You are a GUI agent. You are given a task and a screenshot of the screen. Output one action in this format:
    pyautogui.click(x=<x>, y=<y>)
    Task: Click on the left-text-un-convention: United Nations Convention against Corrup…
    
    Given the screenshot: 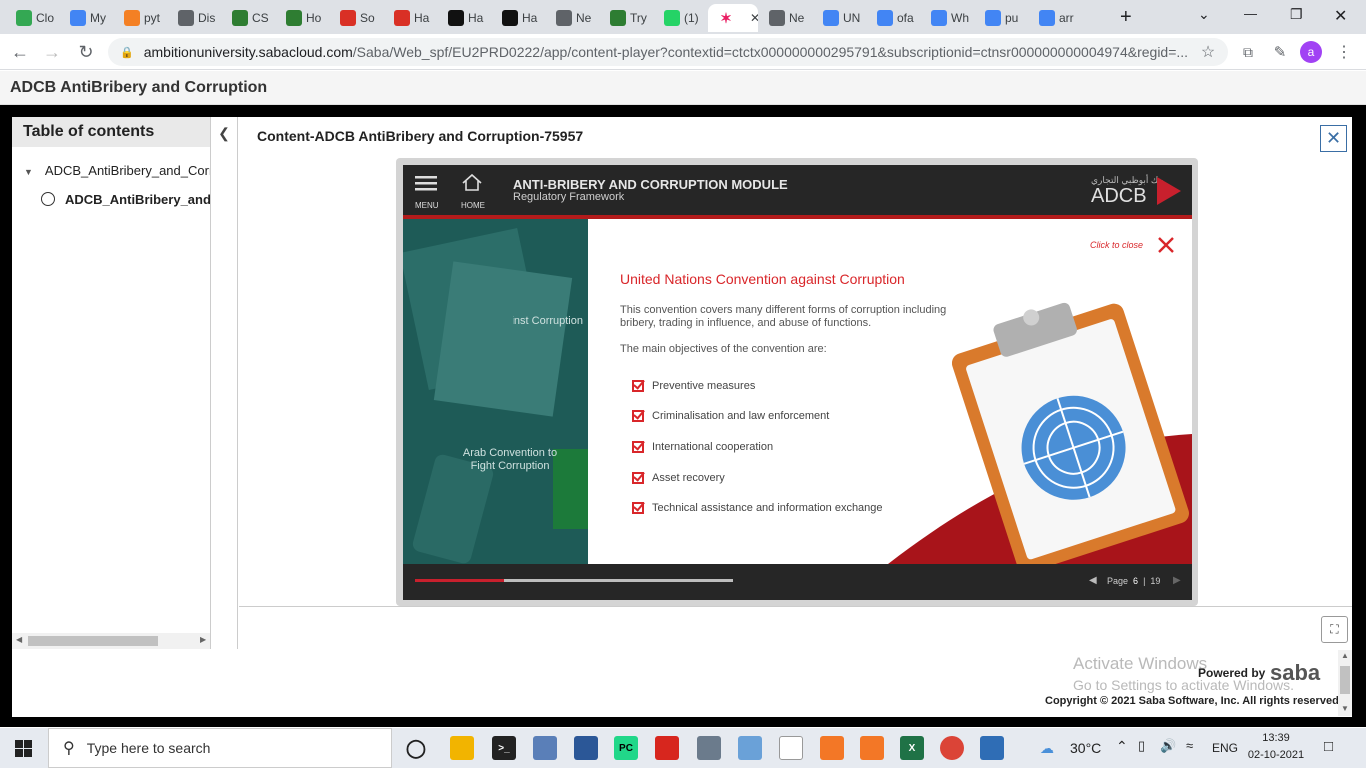 What is the action you would take?
    pyautogui.click(x=548, y=321)
    